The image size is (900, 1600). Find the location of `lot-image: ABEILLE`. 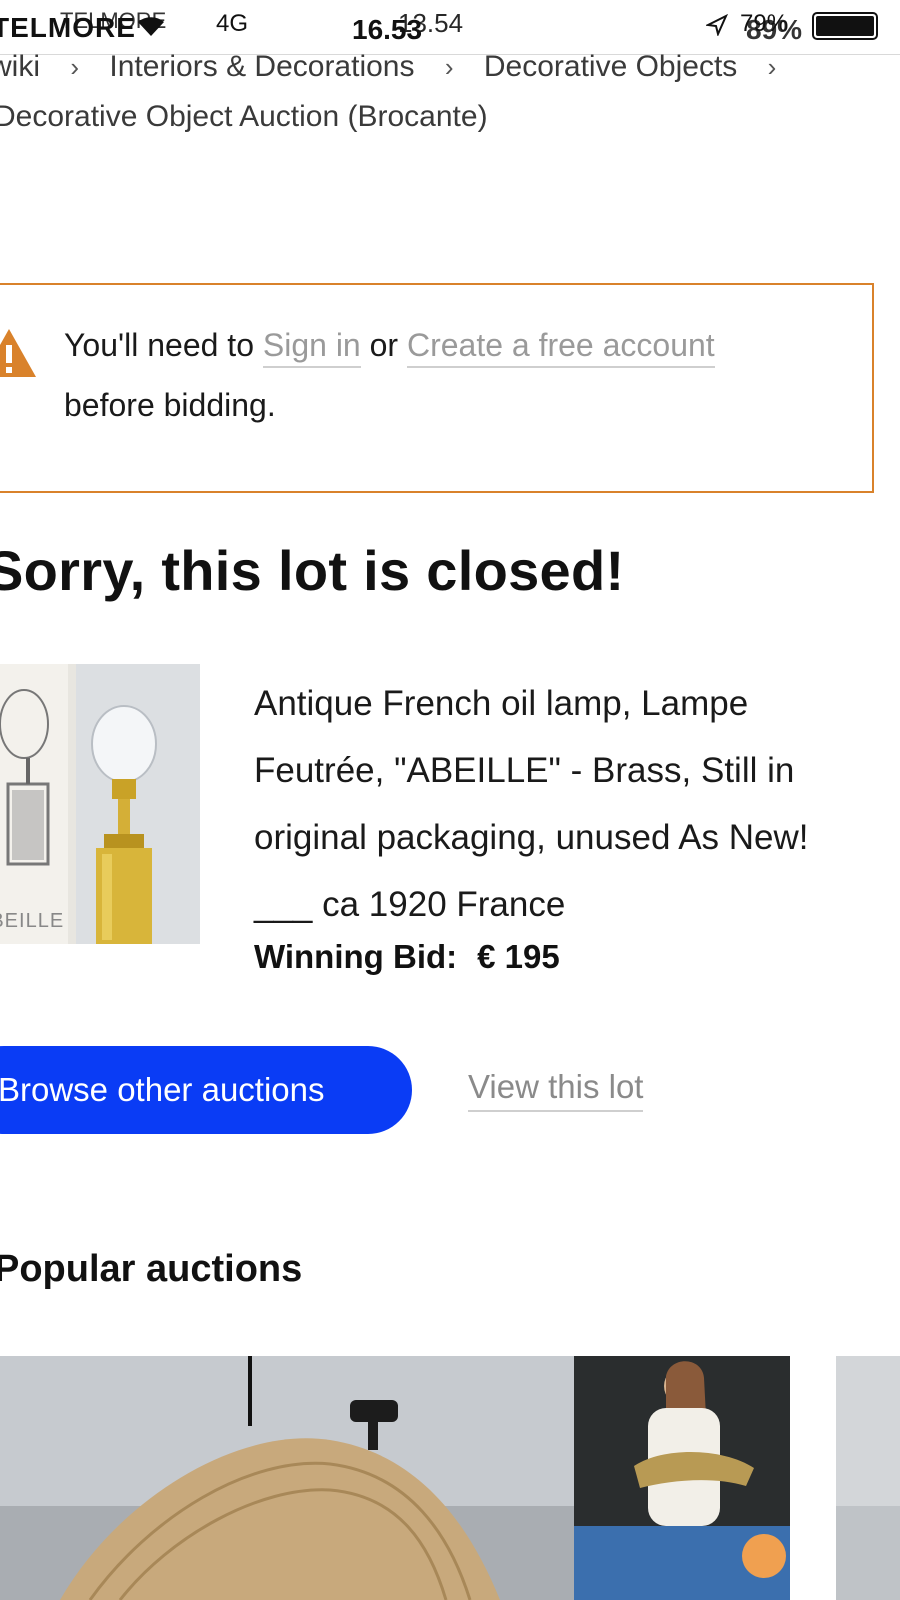

lot-image: ABEILLE is located at coordinates (100, 804).